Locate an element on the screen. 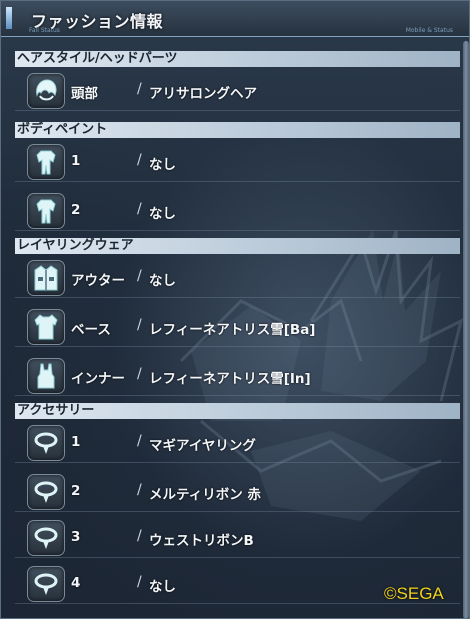 This screenshot has width=470, height=619. section-header-layering-wear: レイヤリングウェア is located at coordinates (237, 246).